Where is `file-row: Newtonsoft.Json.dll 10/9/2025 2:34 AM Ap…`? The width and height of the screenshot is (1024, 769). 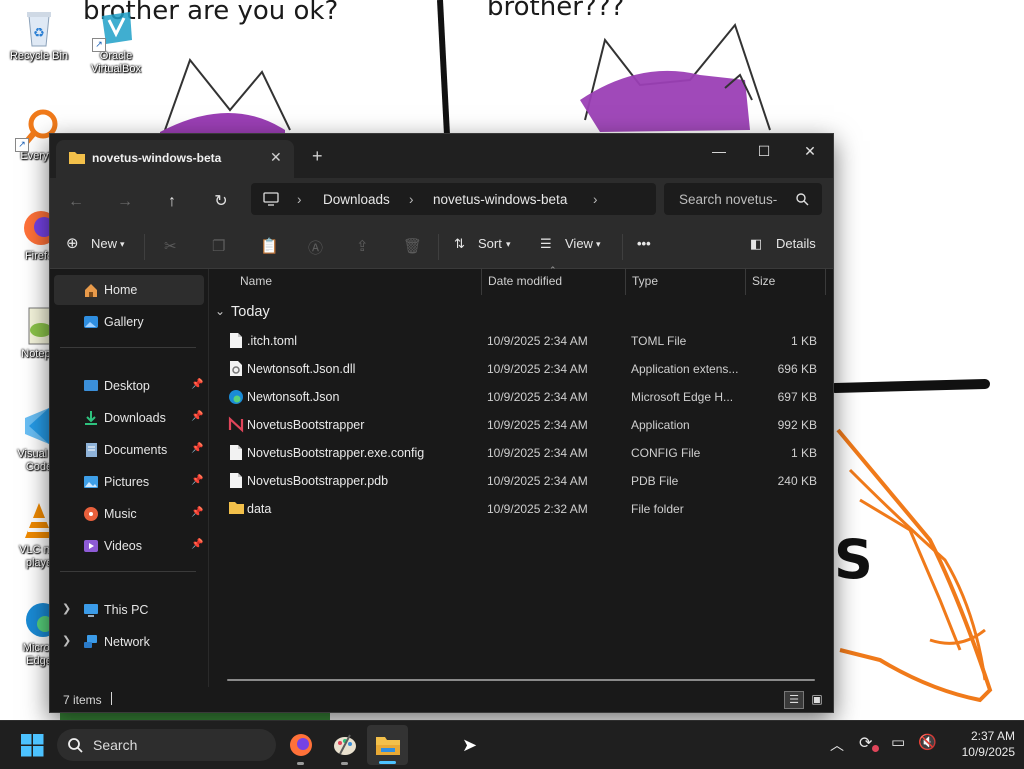 file-row: Newtonsoft.Json.dll 10/9/2025 2:34 AM Ap… is located at coordinates (521, 369).